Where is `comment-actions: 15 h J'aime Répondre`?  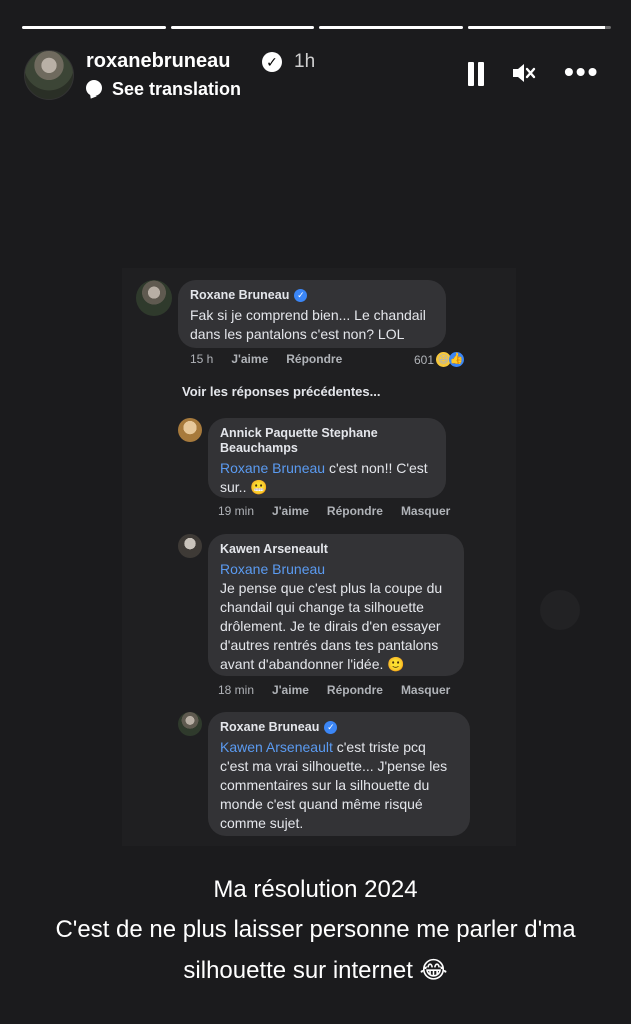 comment-actions: 15 h J'aime Répondre is located at coordinates (266, 359).